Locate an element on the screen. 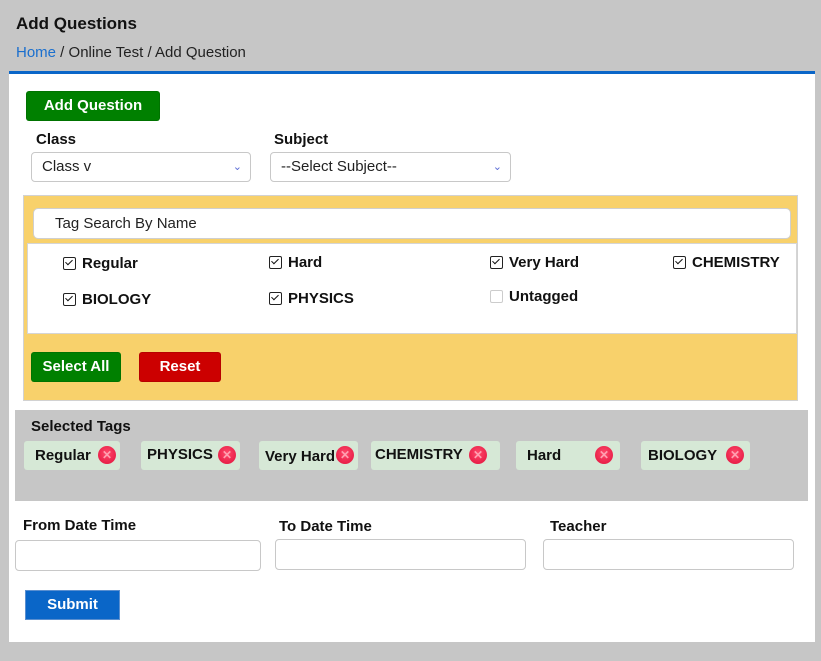 The image size is (821, 661). breadcrumb: Home / Online Test / Add Question is located at coordinates (131, 52).